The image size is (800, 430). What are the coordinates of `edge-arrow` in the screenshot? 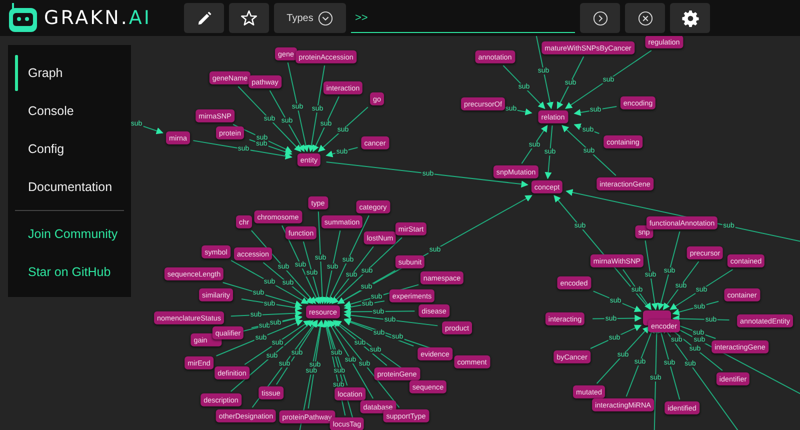 It's located at (617, 318).